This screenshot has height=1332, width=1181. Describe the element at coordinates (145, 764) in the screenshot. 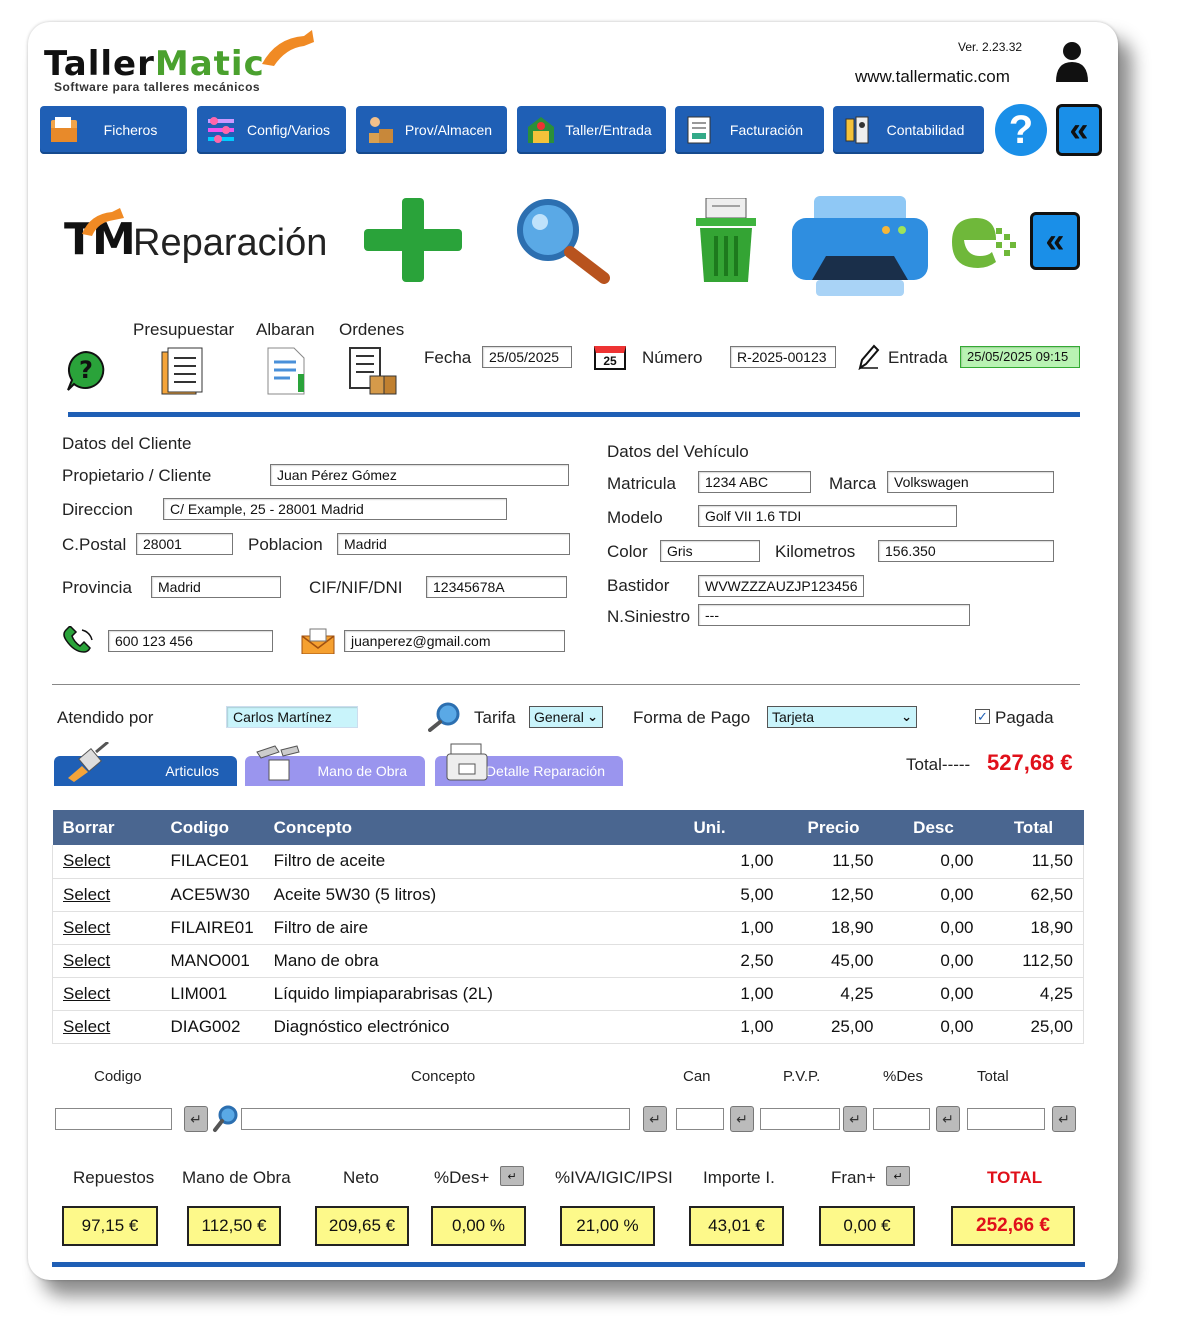

I see `tab-articulos: Articulos` at that location.